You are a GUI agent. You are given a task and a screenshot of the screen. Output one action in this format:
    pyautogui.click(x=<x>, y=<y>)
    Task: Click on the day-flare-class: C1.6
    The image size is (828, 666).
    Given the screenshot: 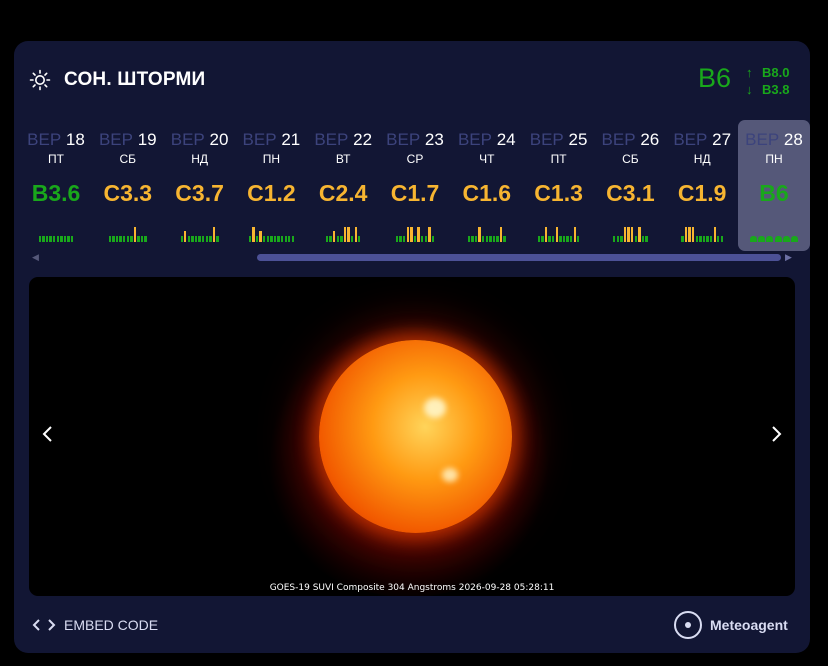 What is the action you would take?
    pyautogui.click(x=487, y=193)
    